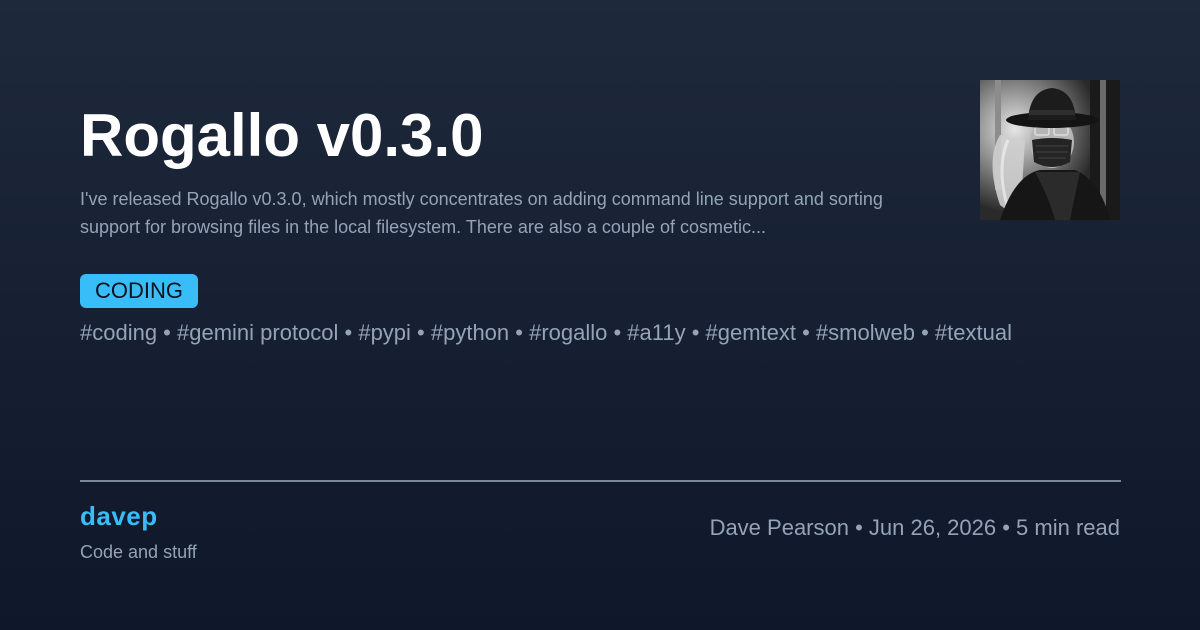  Describe the element at coordinates (282, 135) in the screenshot. I see `post-title: Rogallo v0.3.0` at that location.